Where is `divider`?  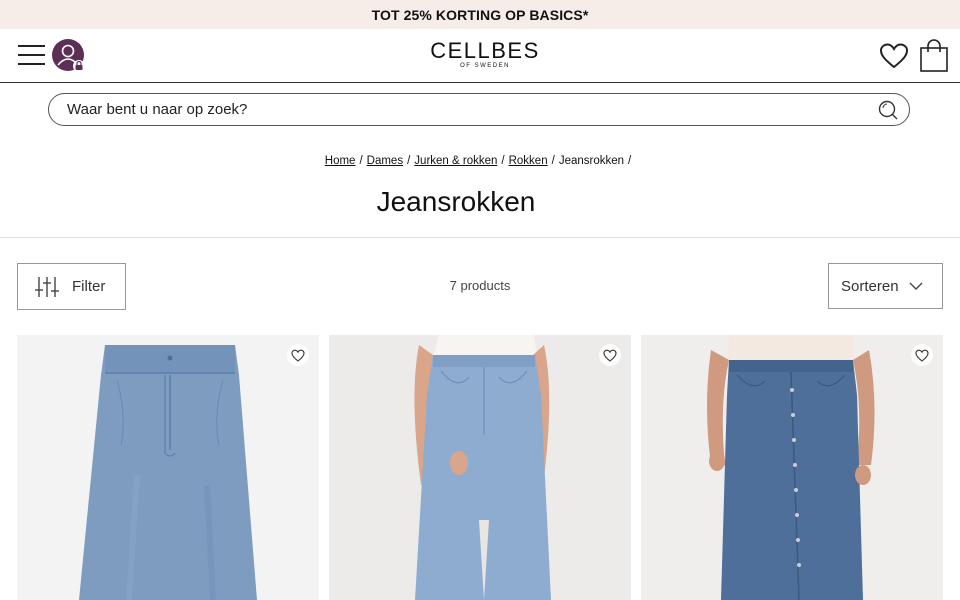
divider is located at coordinates (480, 237).